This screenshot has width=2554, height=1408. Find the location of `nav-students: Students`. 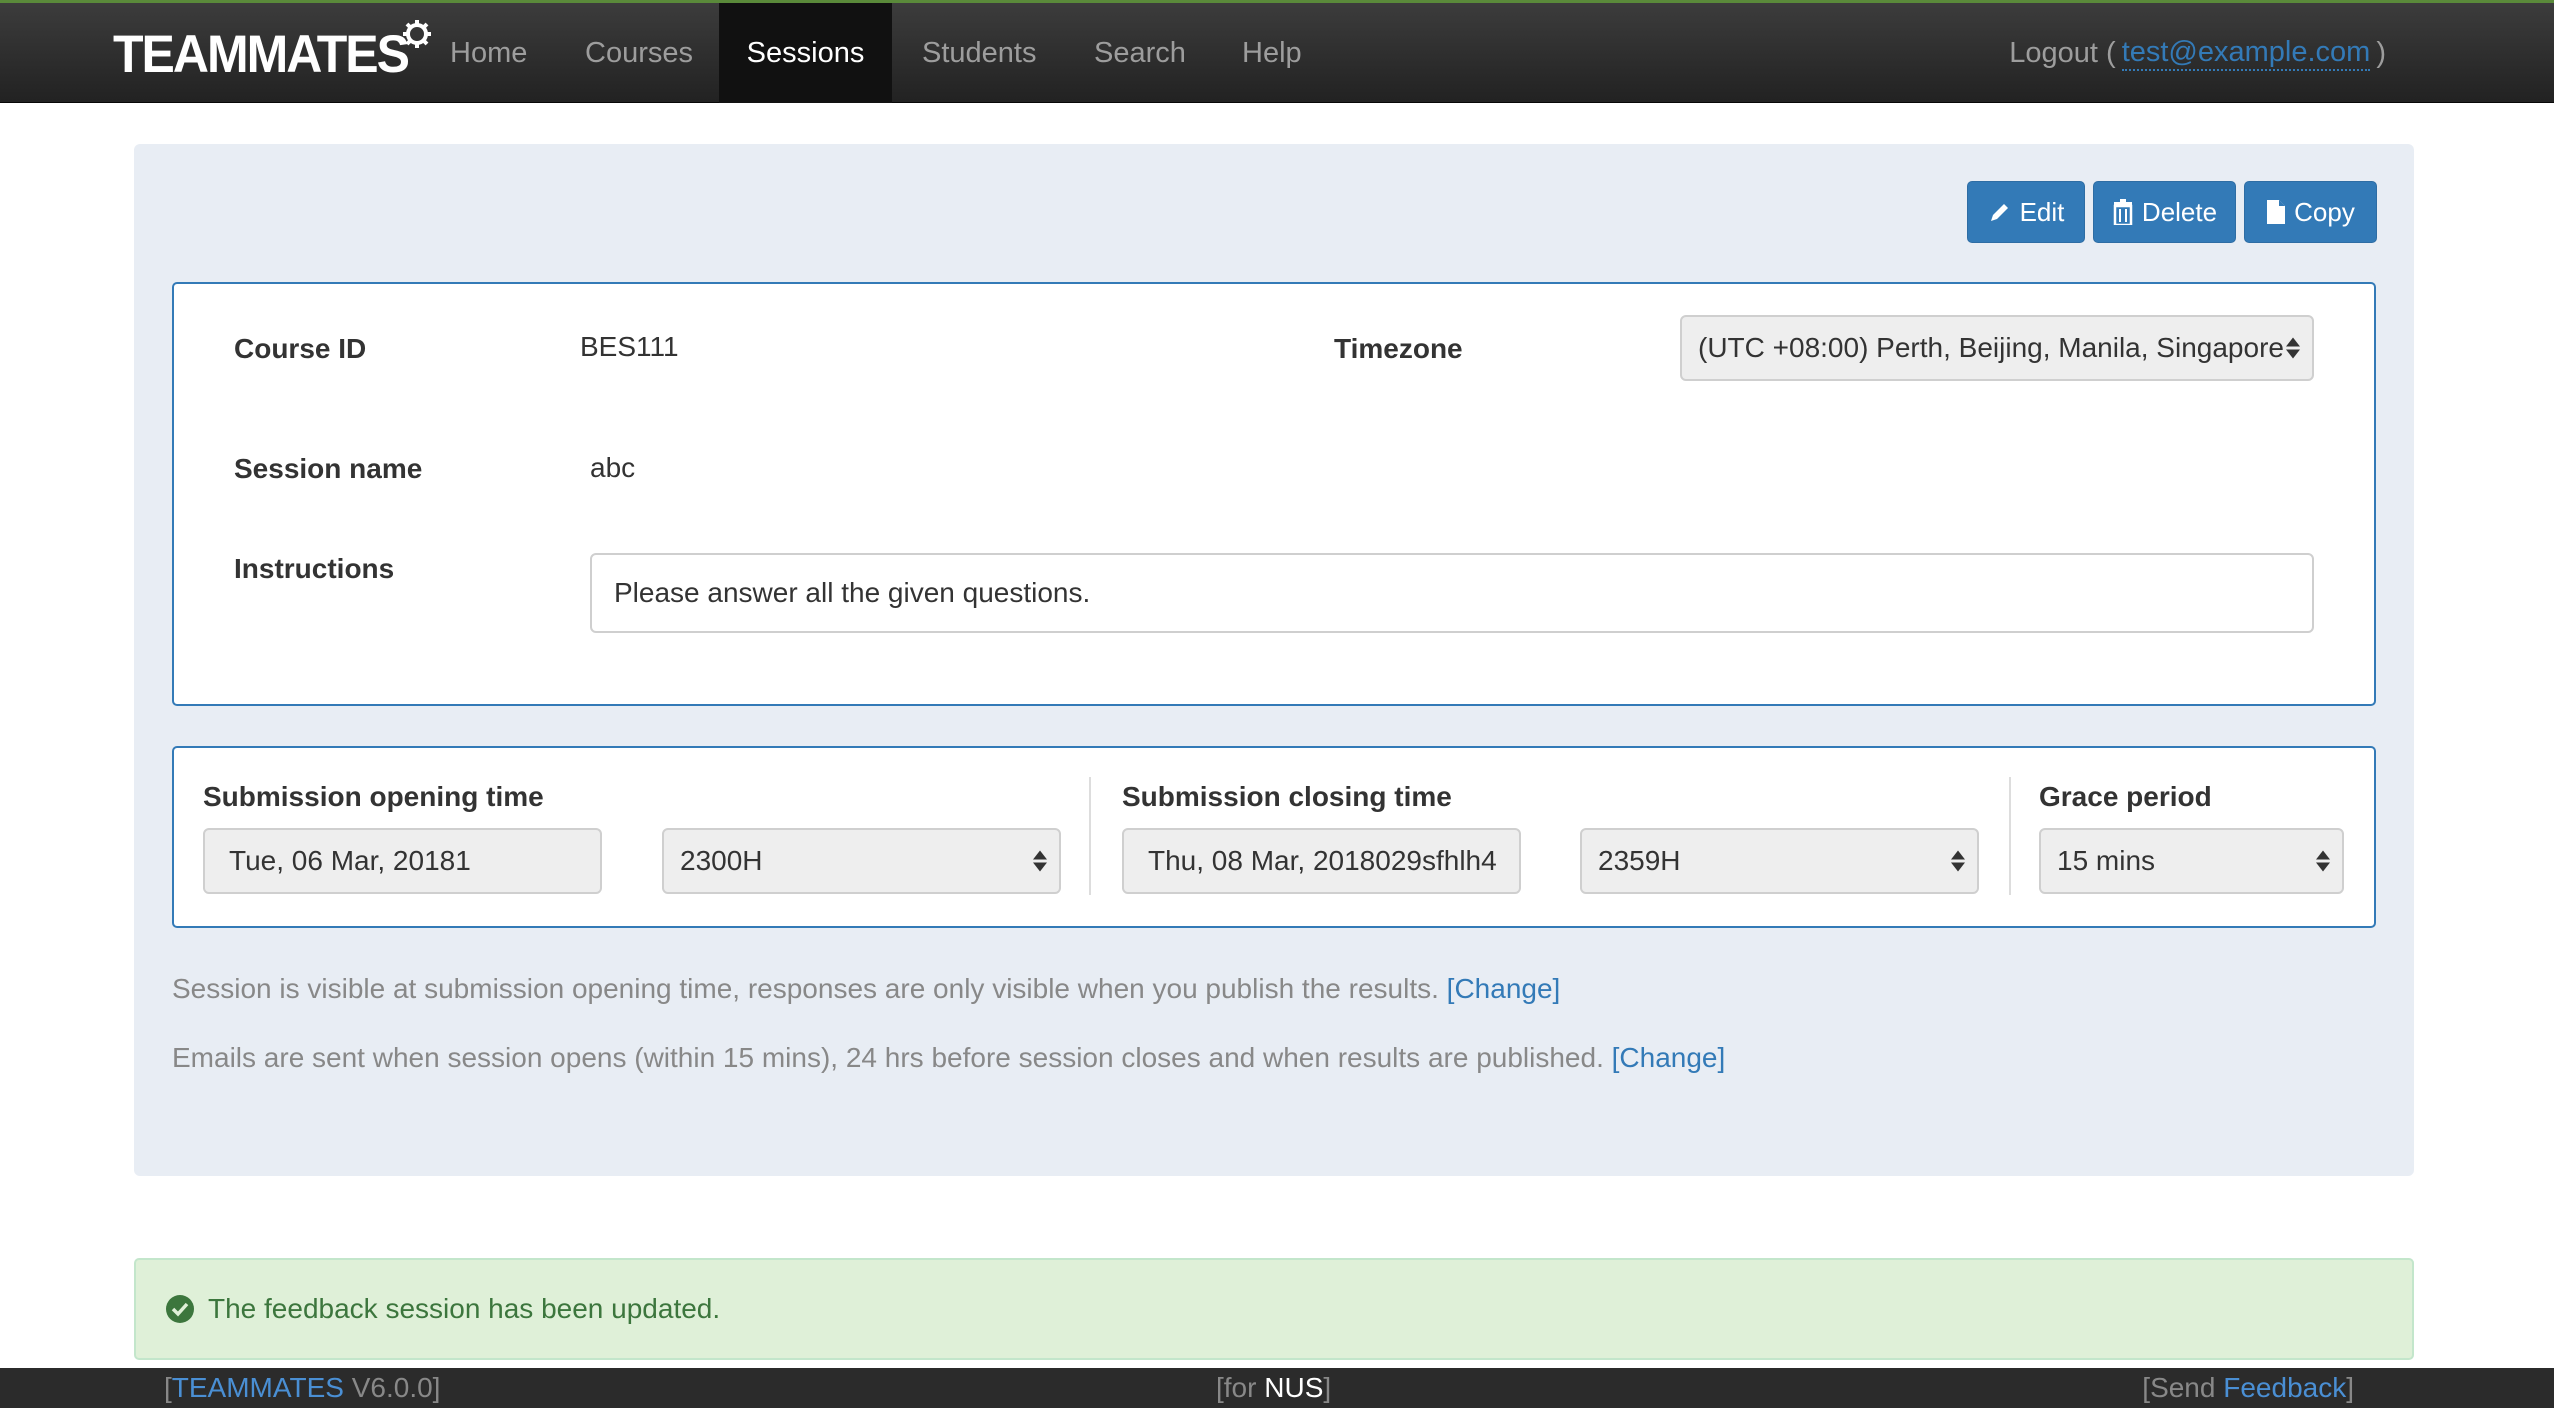

nav-students: Students is located at coordinates (979, 53).